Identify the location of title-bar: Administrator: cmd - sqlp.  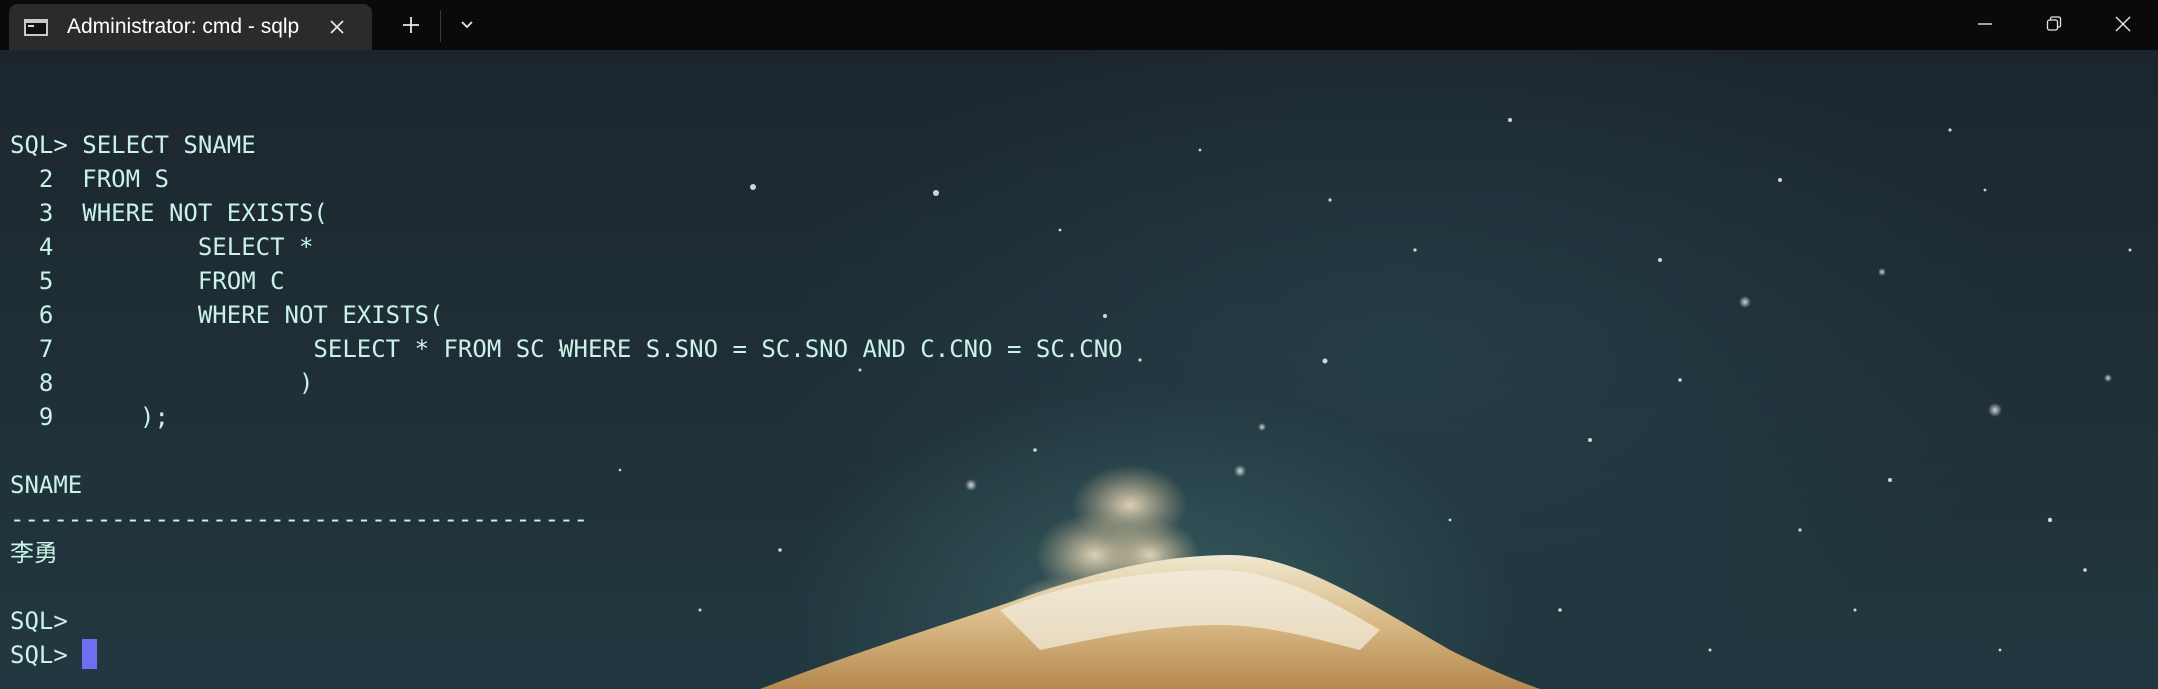
(1079, 25).